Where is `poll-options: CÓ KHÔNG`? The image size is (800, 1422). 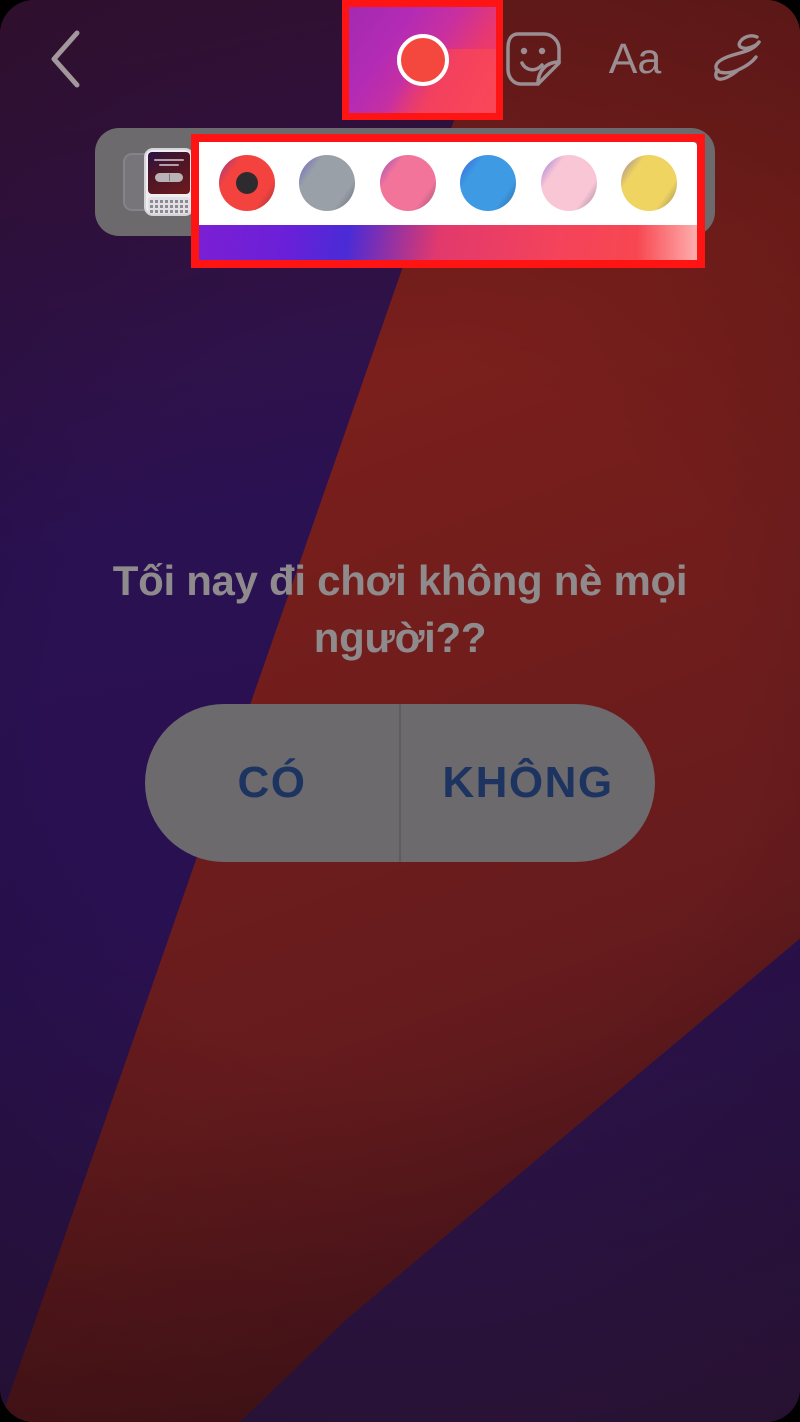 poll-options: CÓ KHÔNG is located at coordinates (400, 783).